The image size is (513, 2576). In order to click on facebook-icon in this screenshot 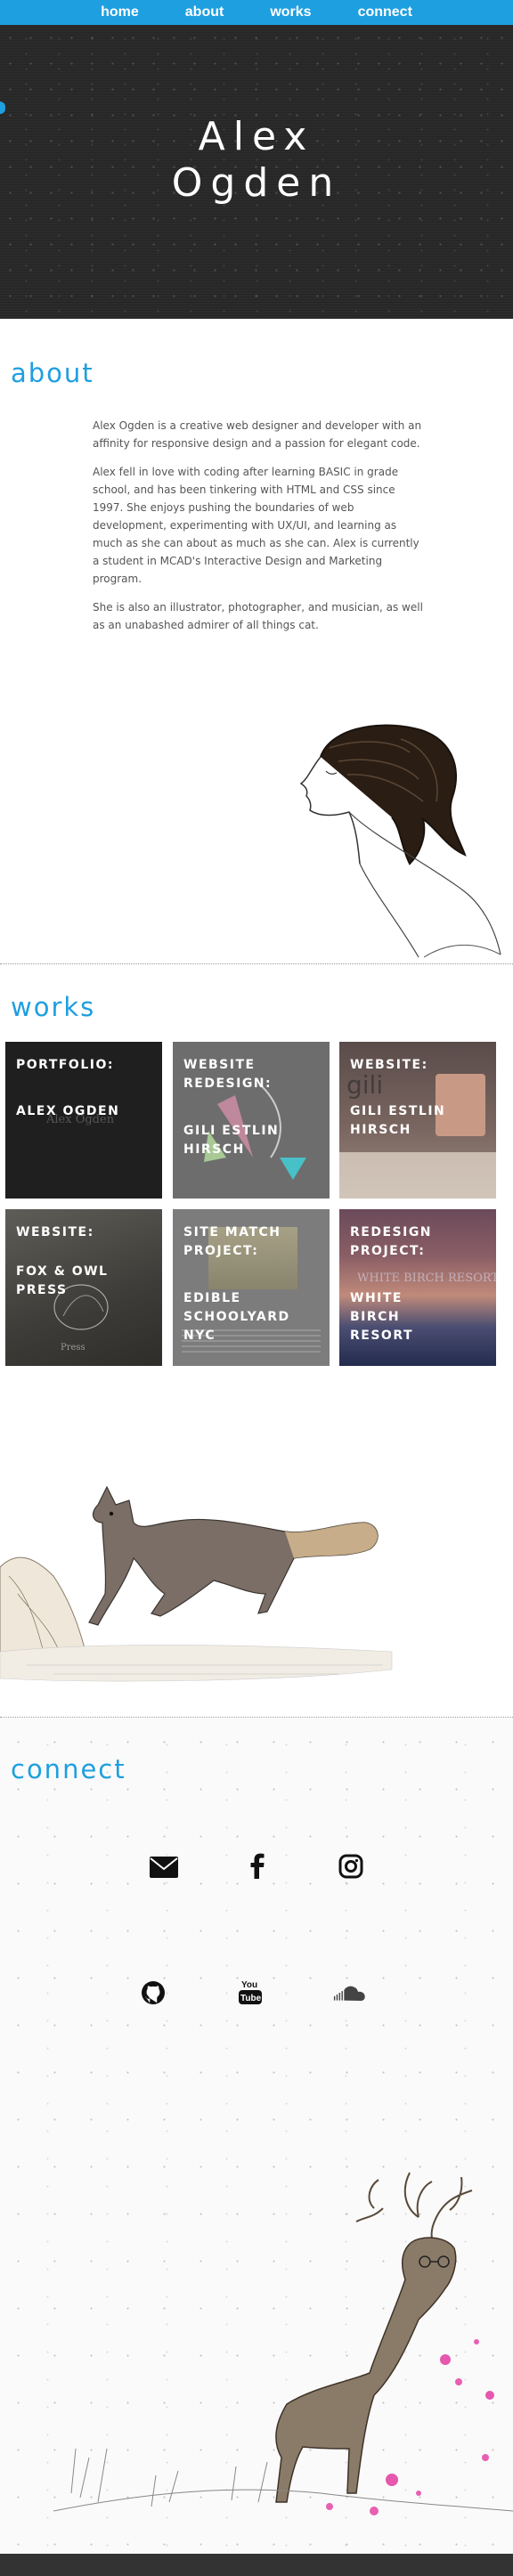, I will do `click(257, 1865)`.